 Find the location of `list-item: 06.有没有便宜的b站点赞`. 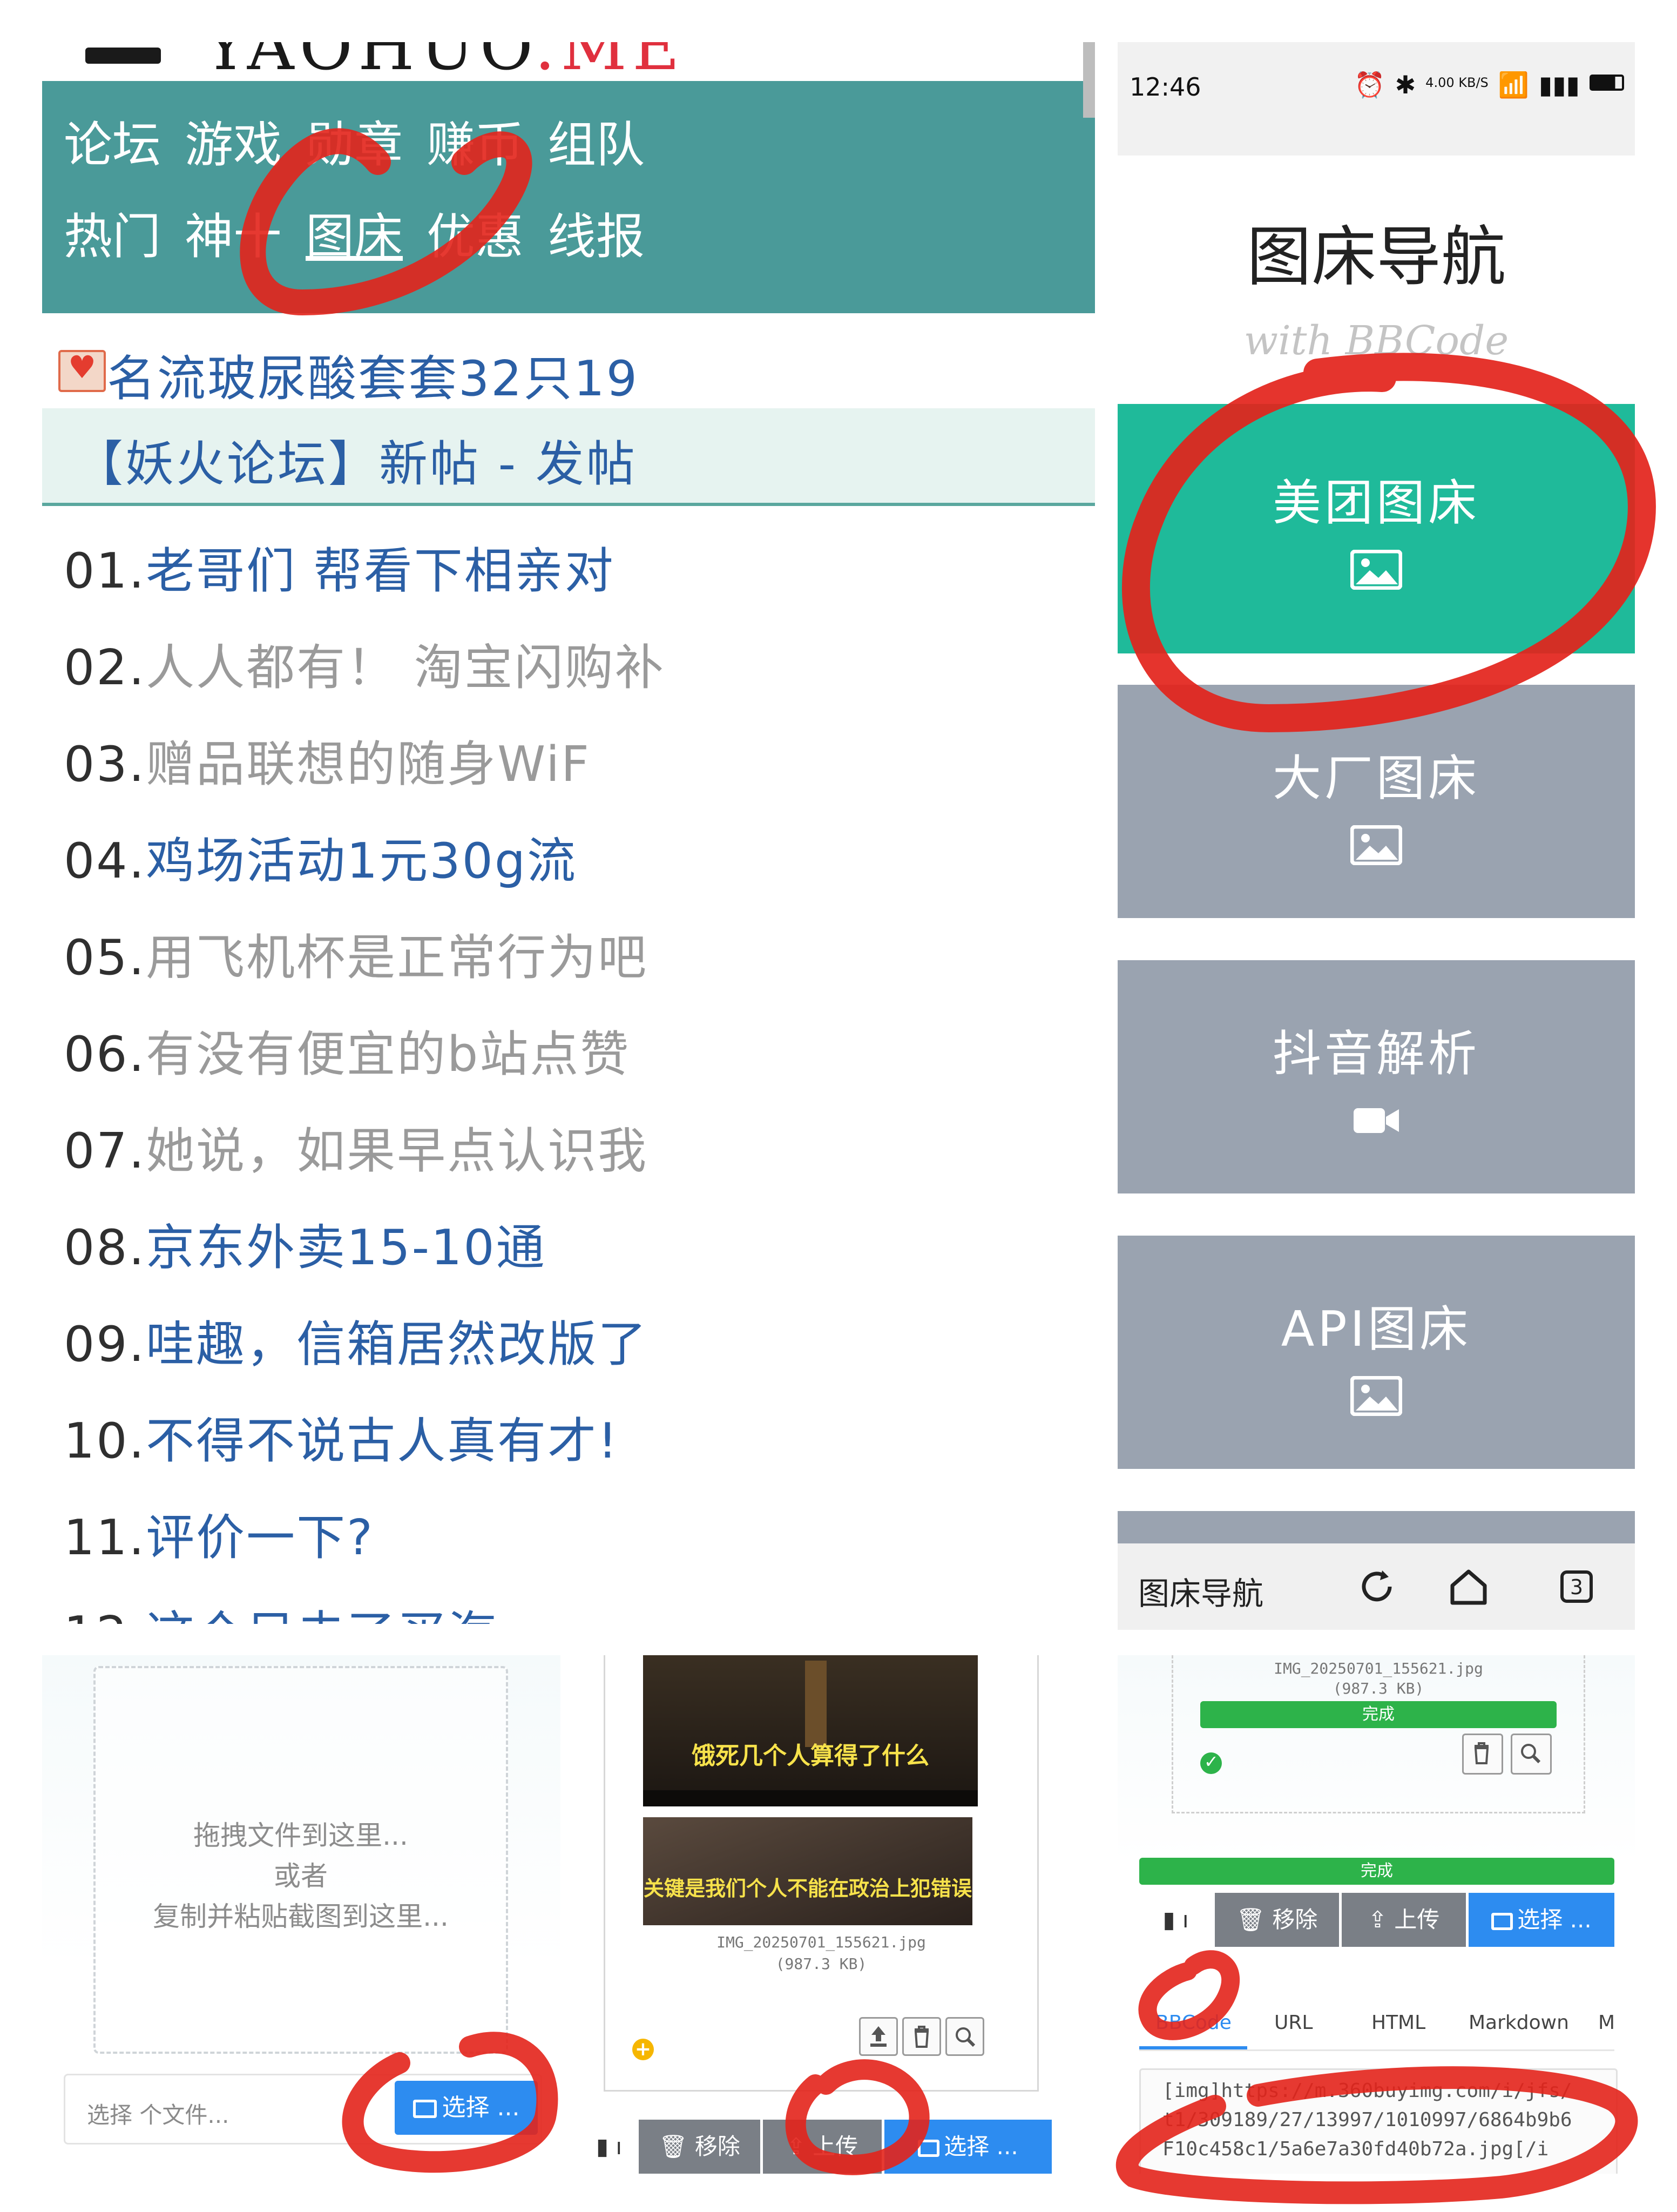

list-item: 06.有没有便宜的b站点赞 is located at coordinates (577, 1059).